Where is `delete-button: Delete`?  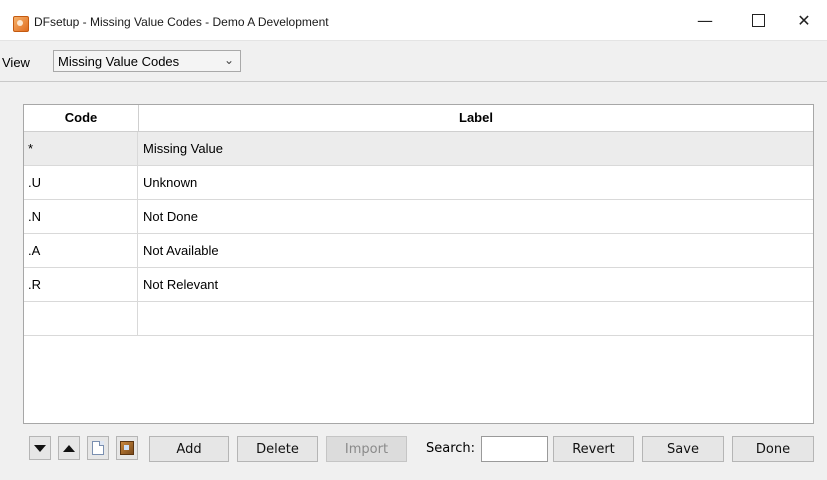
delete-button: Delete is located at coordinates (277, 449).